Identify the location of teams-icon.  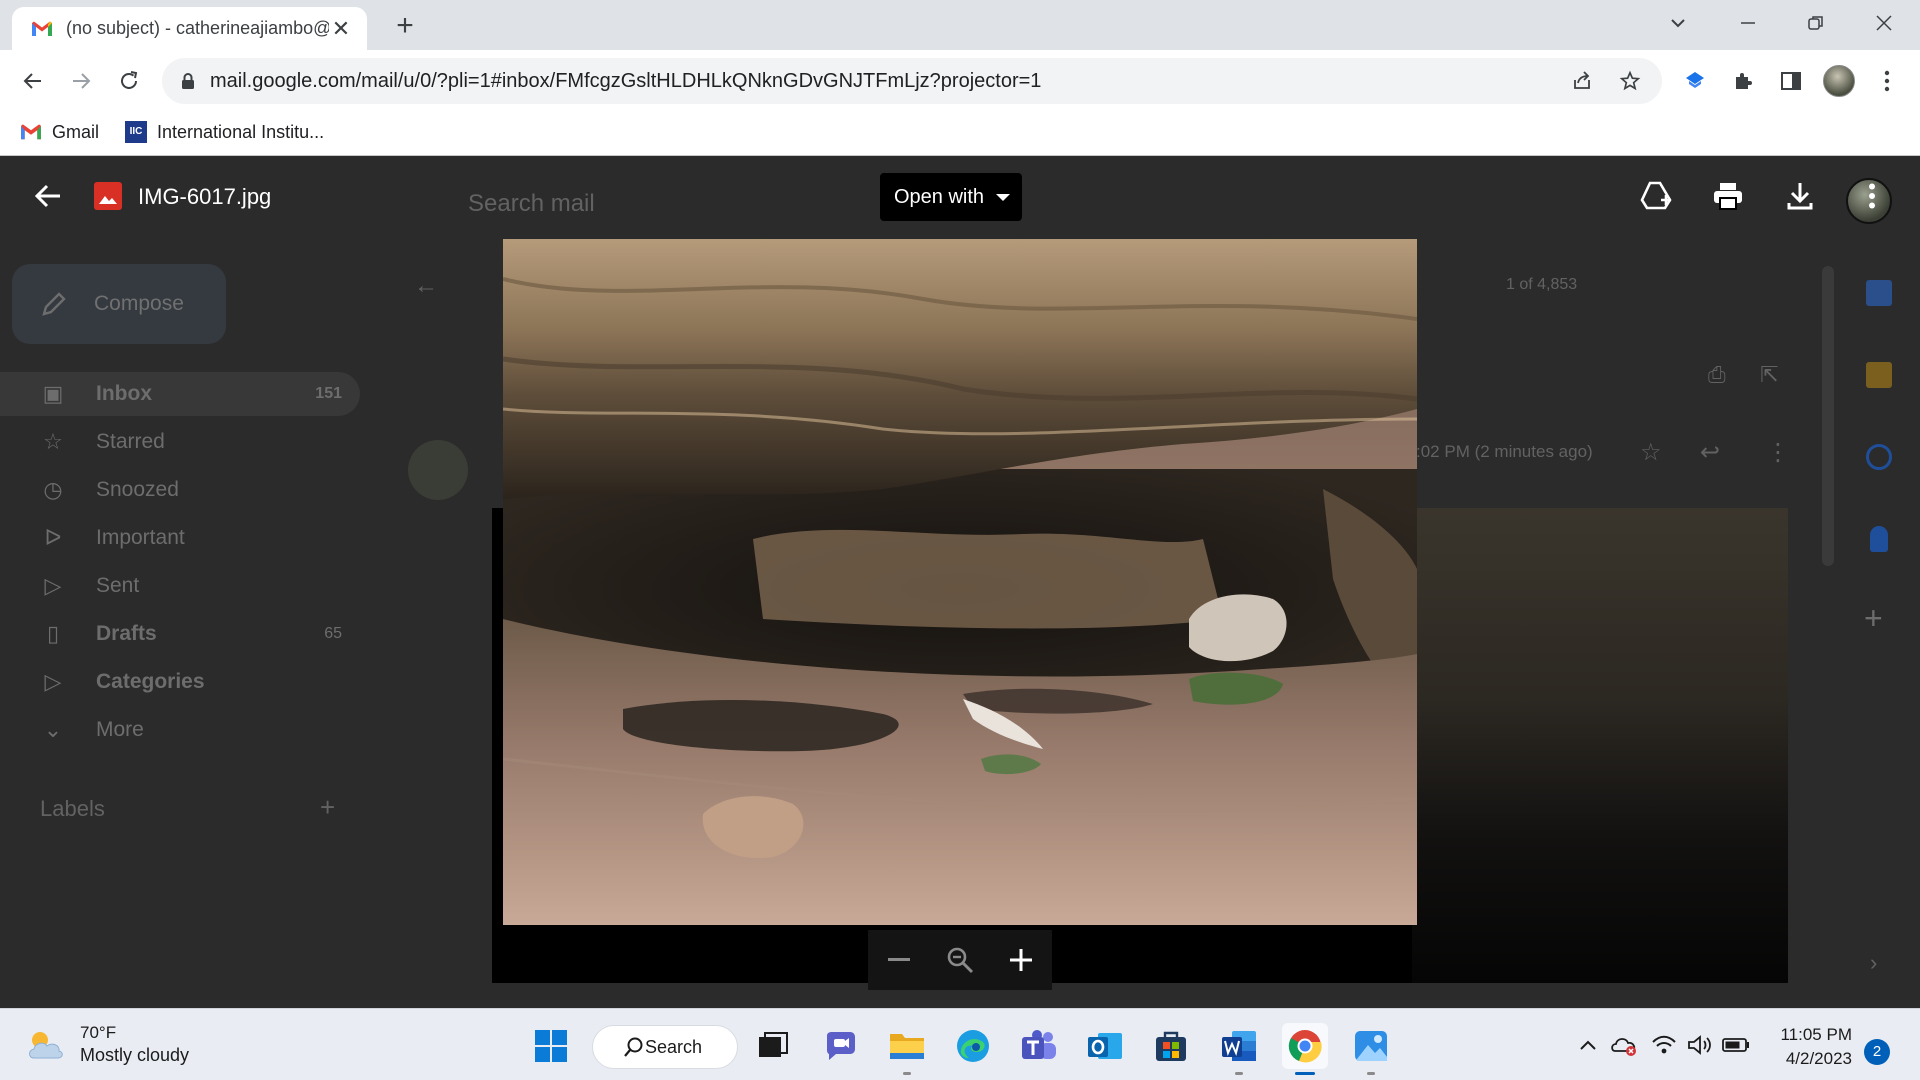
(1039, 1044).